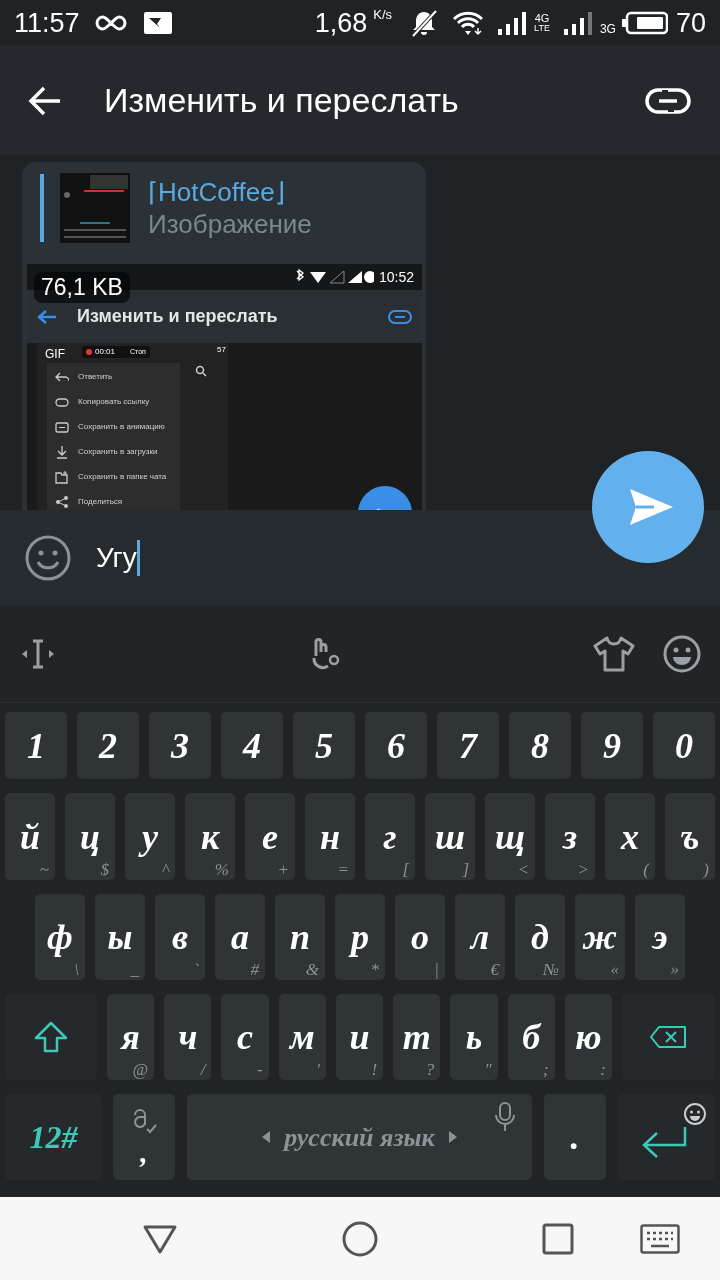 The image size is (720, 1280). What do you see at coordinates (302, 1037) in the screenshot?
I see `key: м ′` at bounding box center [302, 1037].